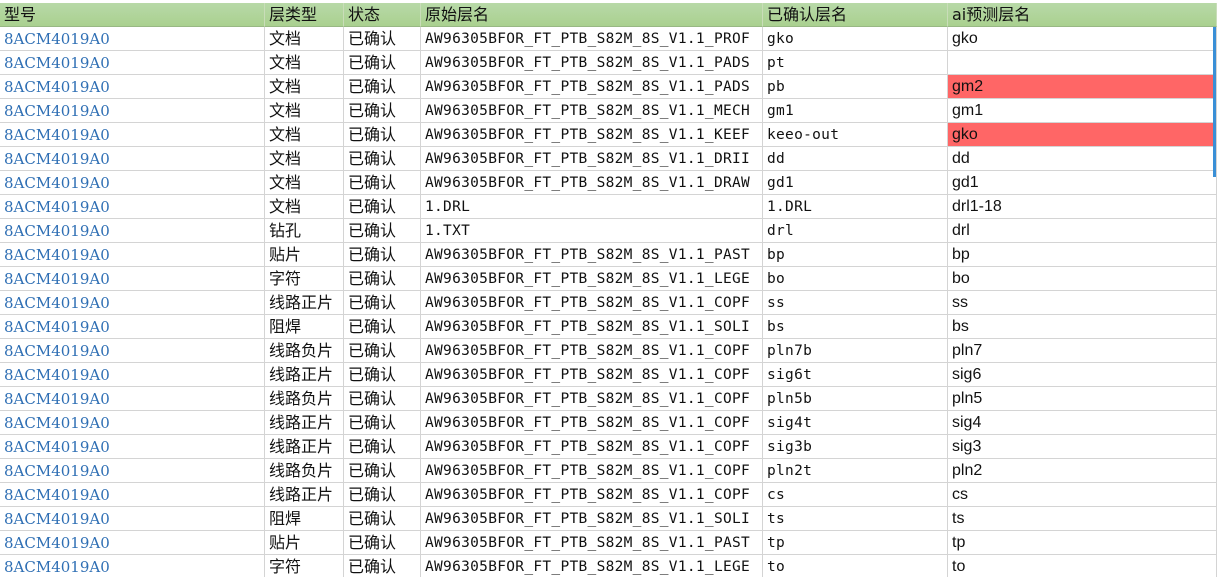  I want to click on cell-ai-predicted-layer-name: gm2, so click(1082, 87).